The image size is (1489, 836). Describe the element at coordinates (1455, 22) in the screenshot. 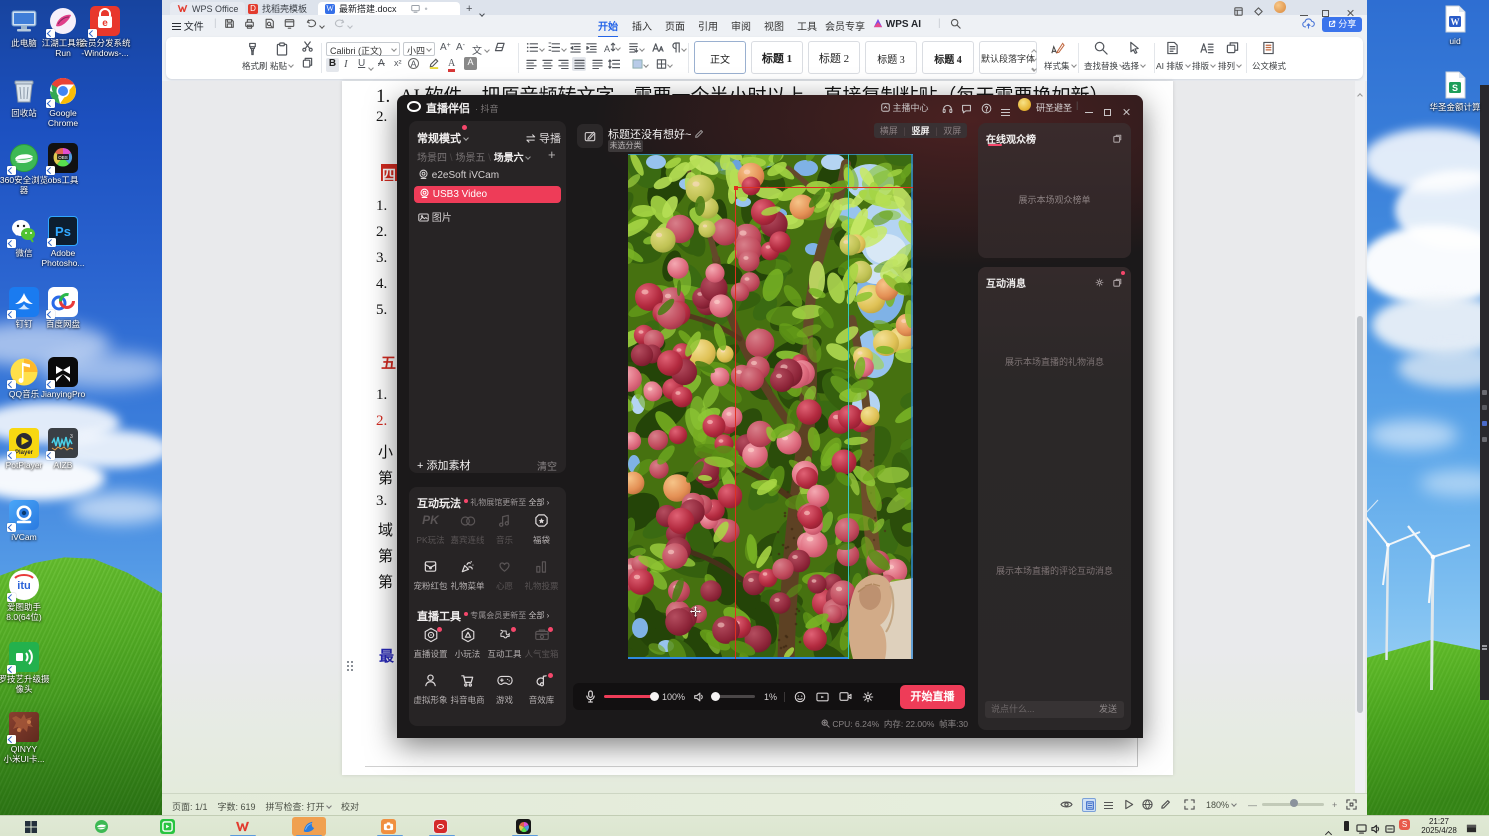

I see `svg-text: W` at that location.